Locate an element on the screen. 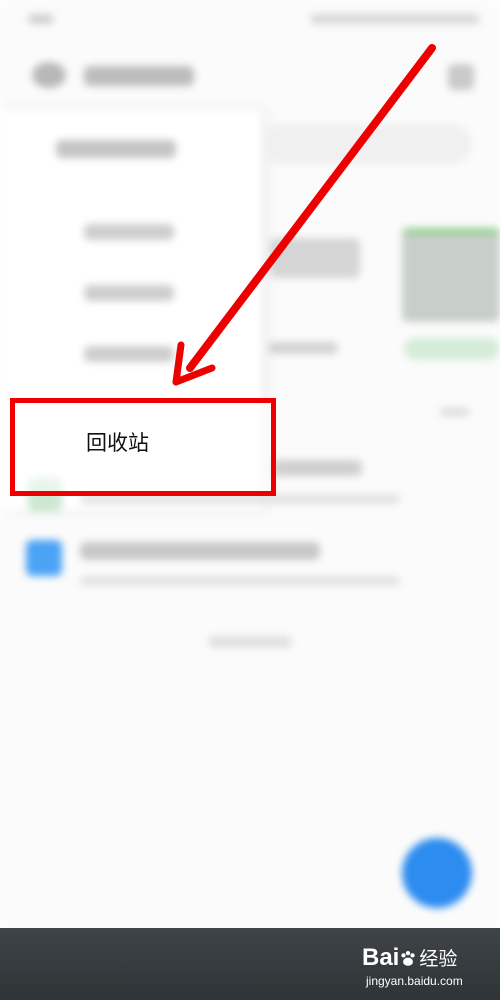  list-item-2-icon is located at coordinates (44, 558).